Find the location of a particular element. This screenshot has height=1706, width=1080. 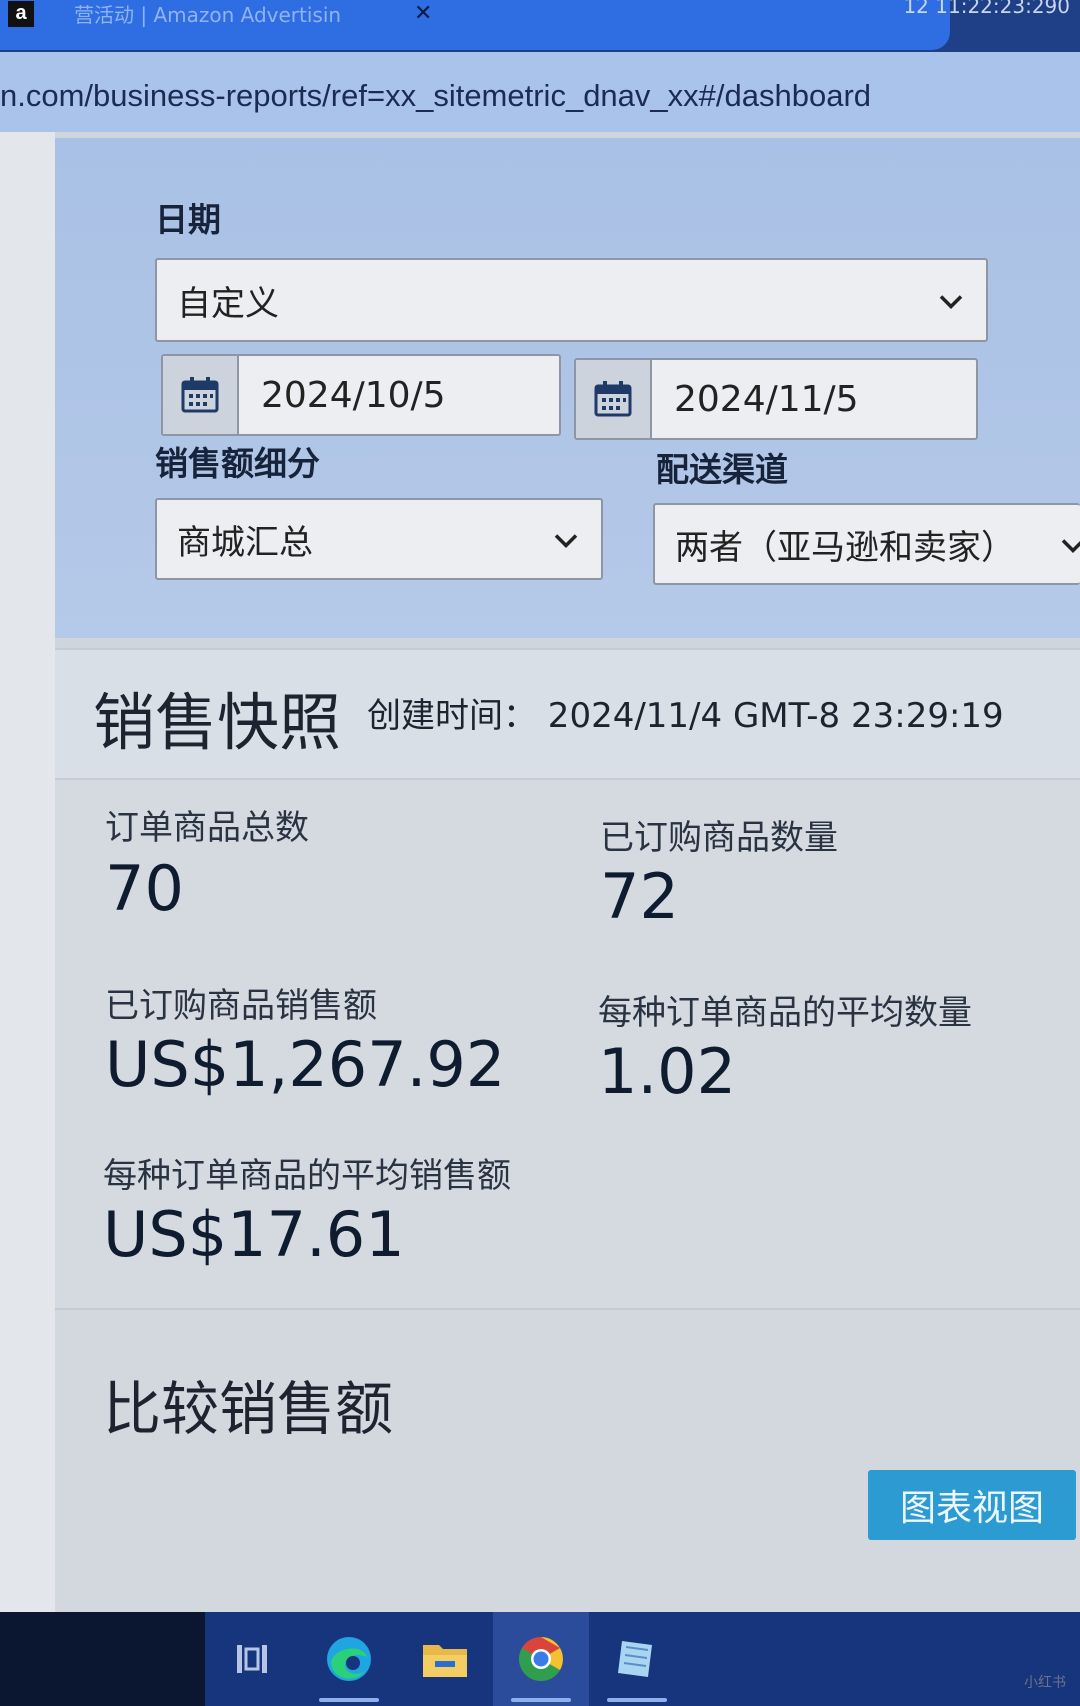

start-date-field: 2024/10/5 is located at coordinates (361, 395).